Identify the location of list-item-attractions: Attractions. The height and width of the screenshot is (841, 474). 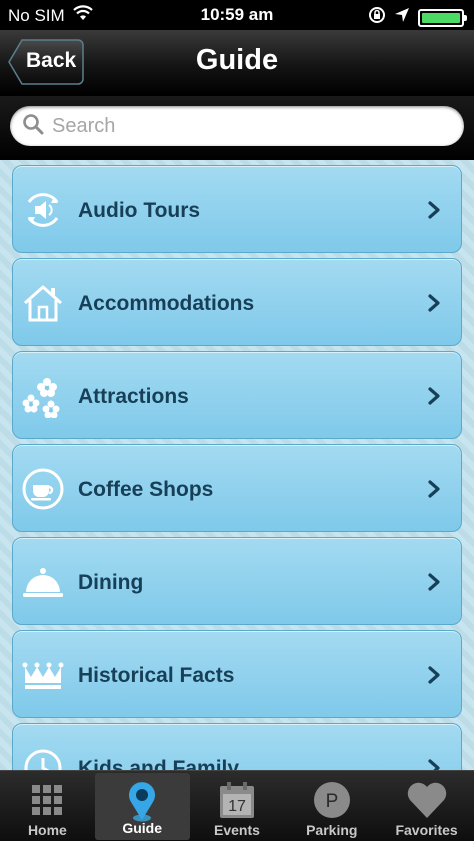
(237, 395).